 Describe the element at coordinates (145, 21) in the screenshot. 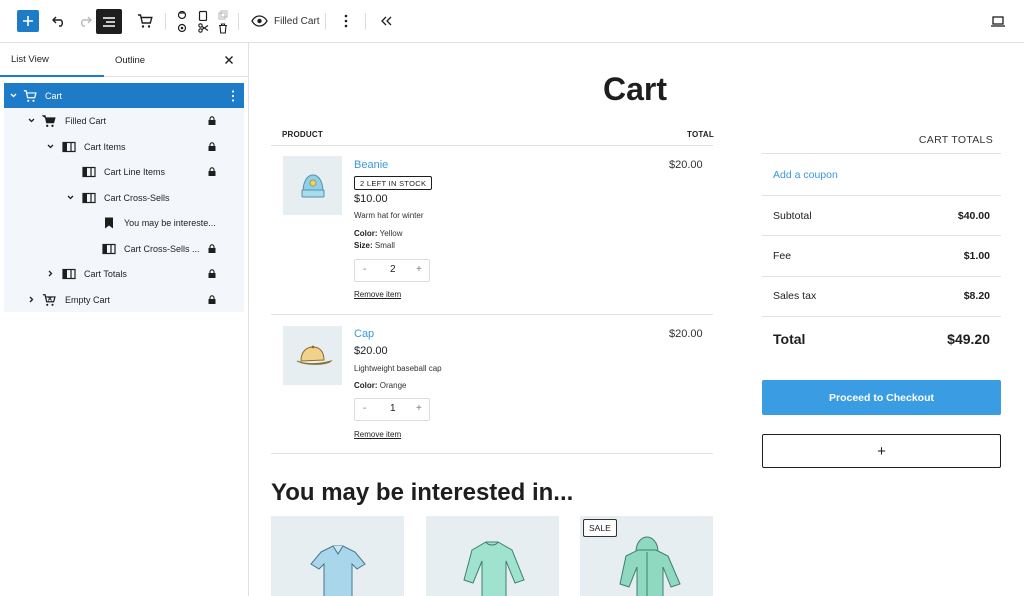

I see `cart-block-button` at that location.